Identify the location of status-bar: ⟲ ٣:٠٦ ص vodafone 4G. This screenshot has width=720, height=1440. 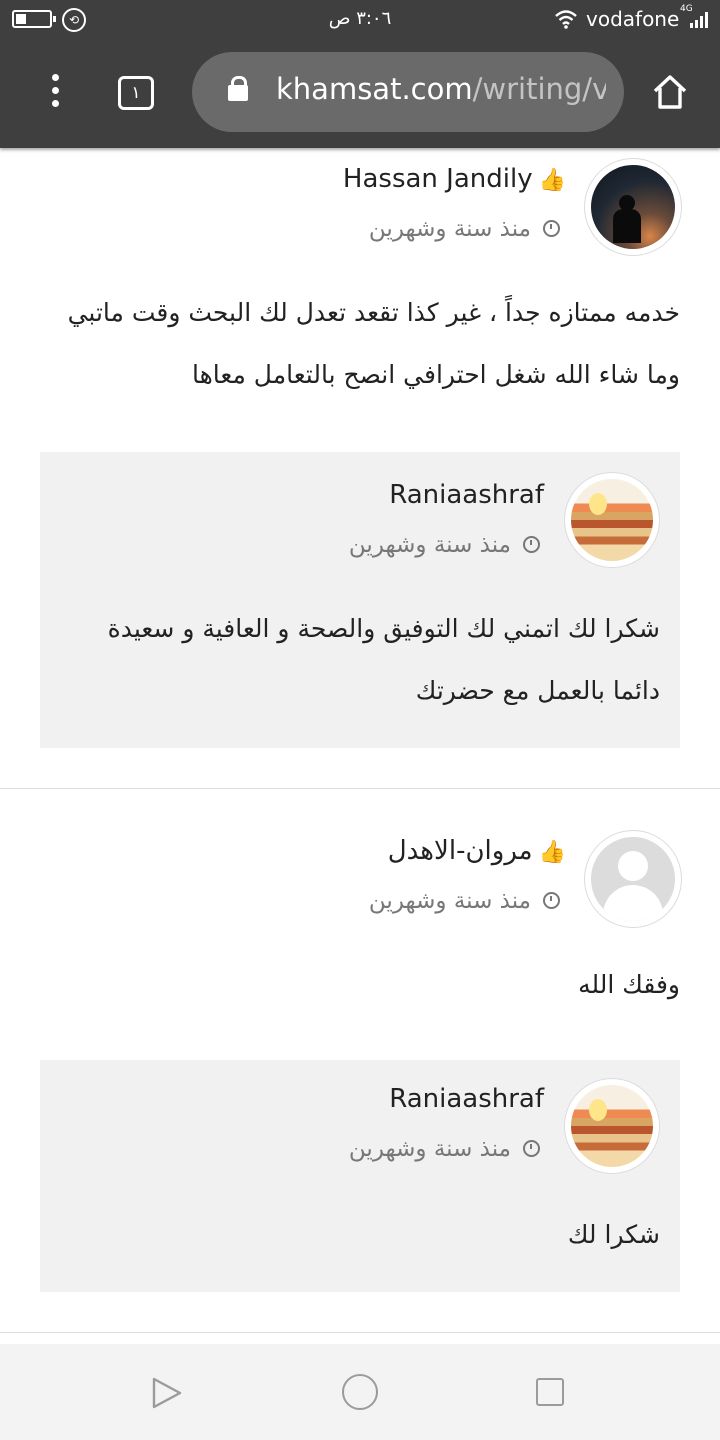
(360, 19).